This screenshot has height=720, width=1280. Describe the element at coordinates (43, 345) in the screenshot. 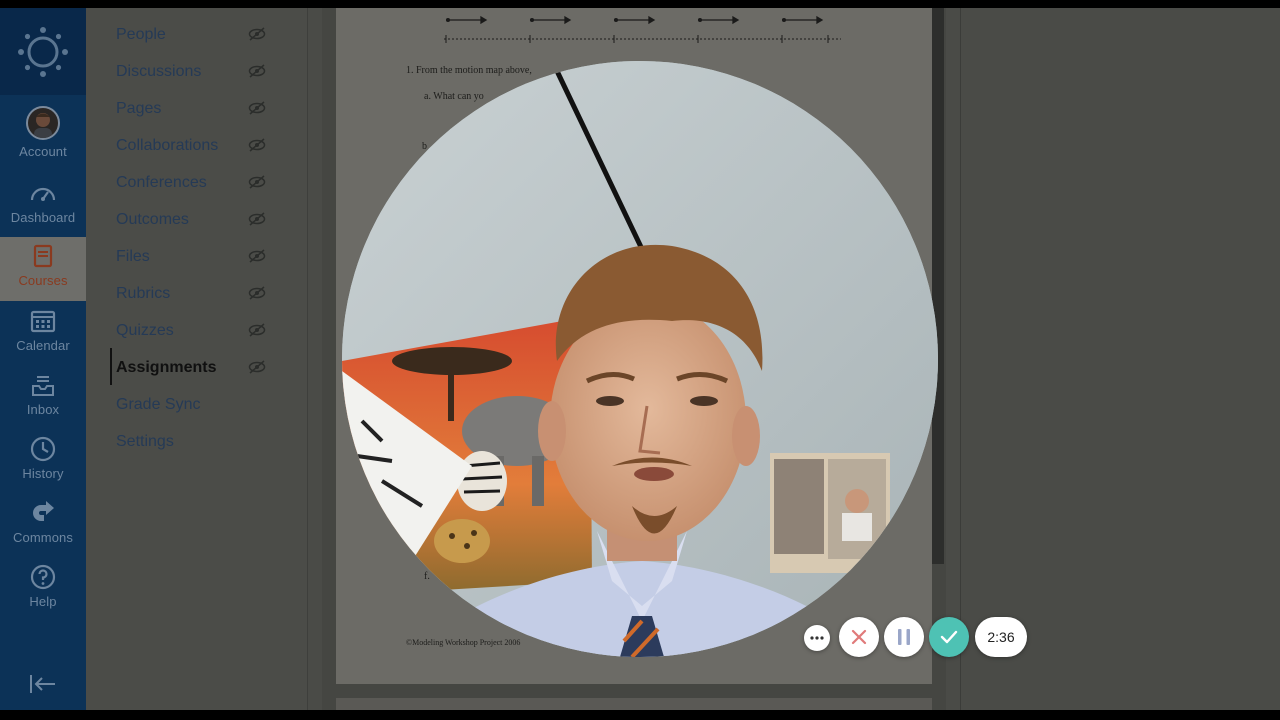

I see `nav-calendar-label: Calendar` at that location.